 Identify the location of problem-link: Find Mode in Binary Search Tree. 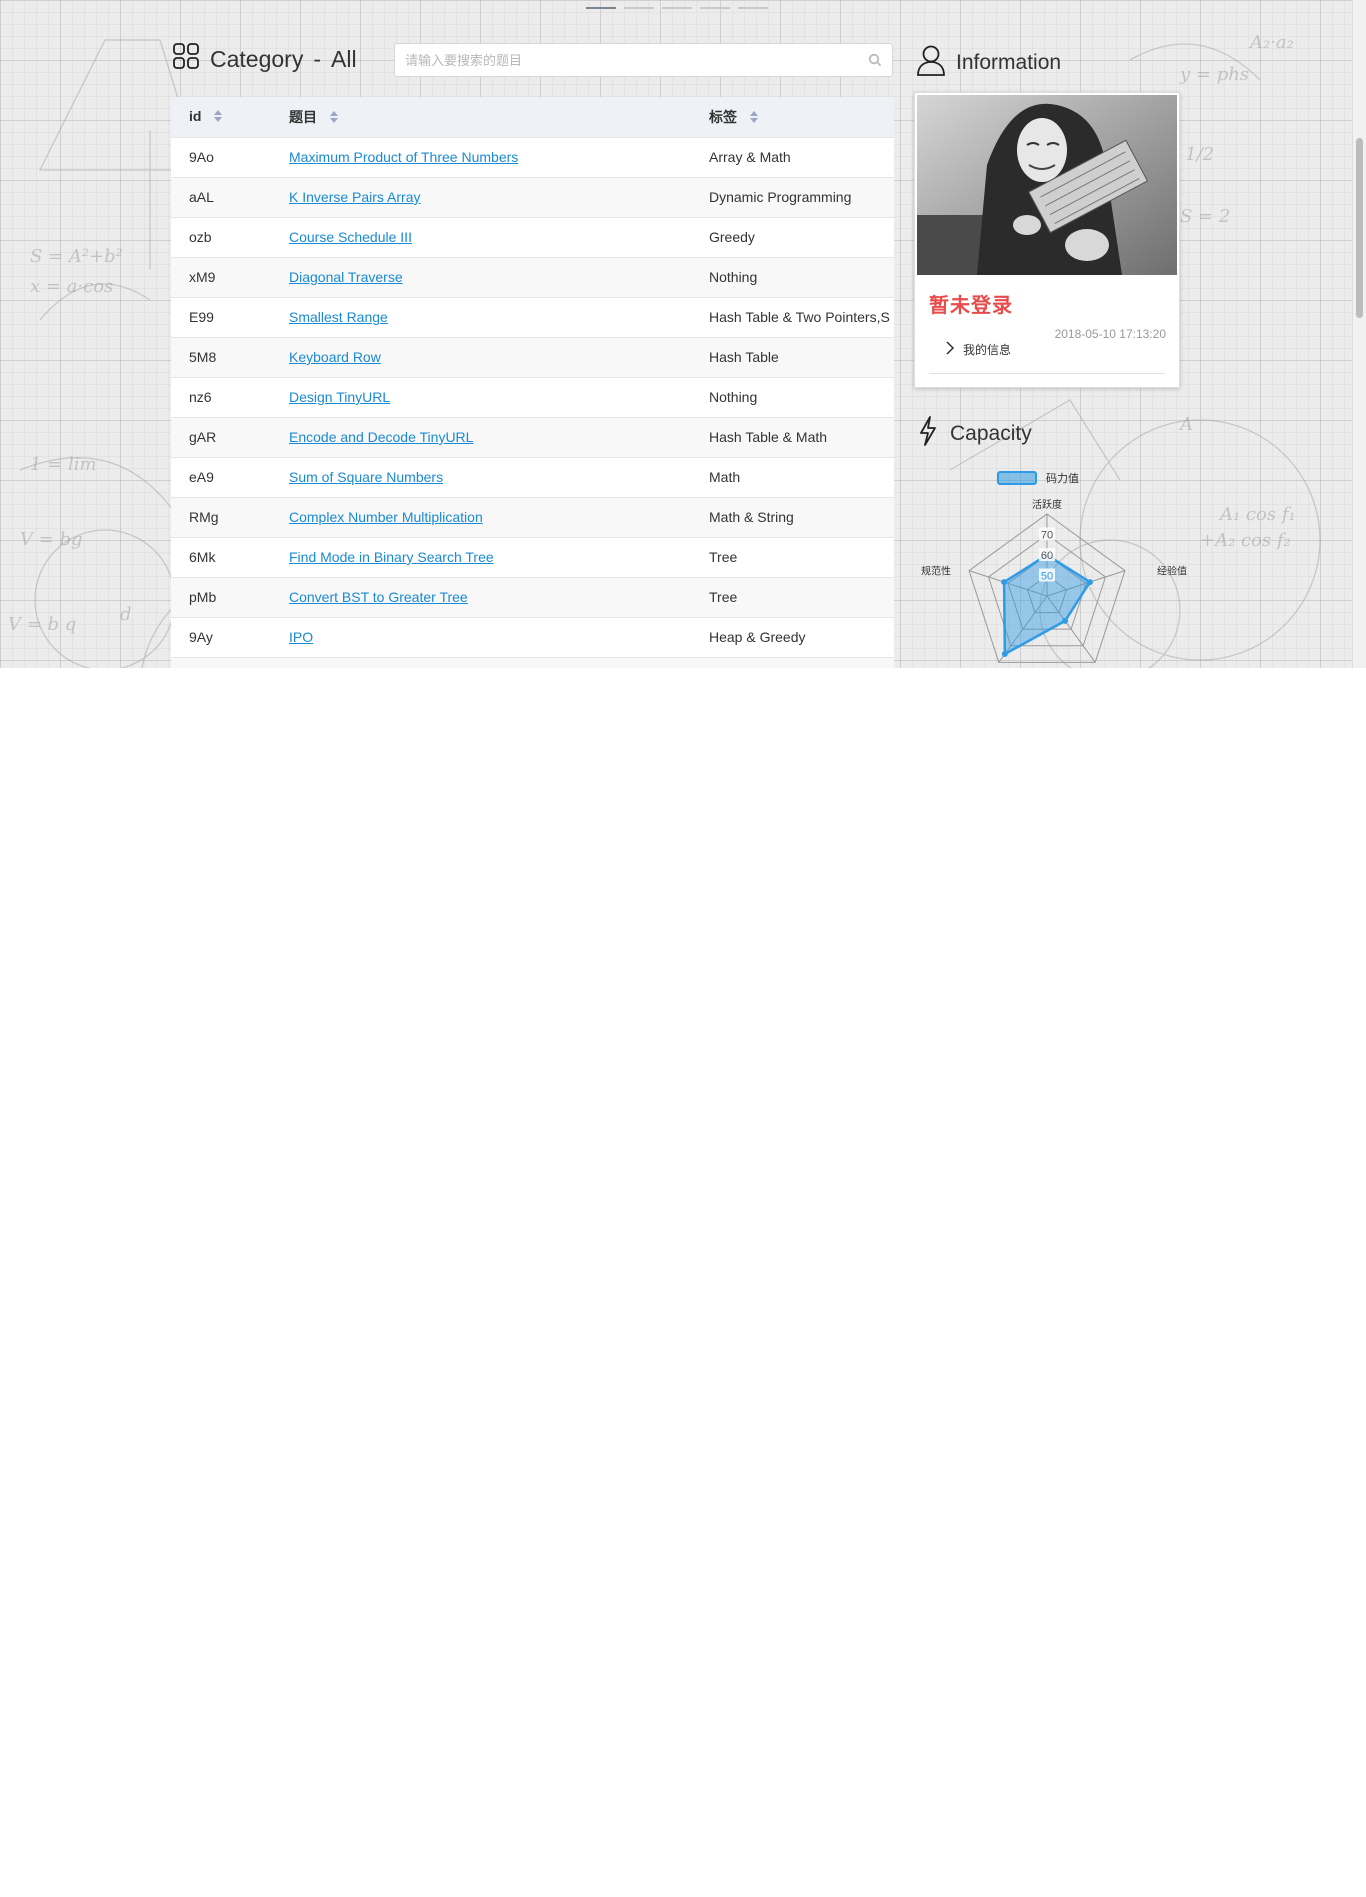
(391, 557).